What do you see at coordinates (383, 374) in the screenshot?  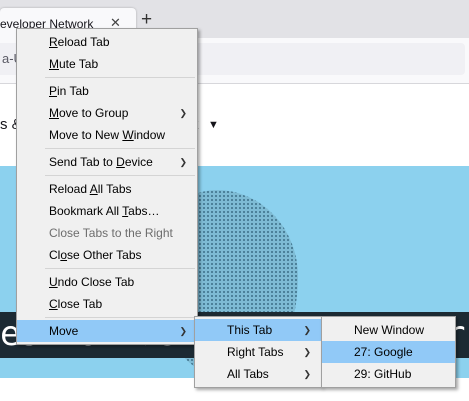 I see `menu-label: 29: GitHub` at bounding box center [383, 374].